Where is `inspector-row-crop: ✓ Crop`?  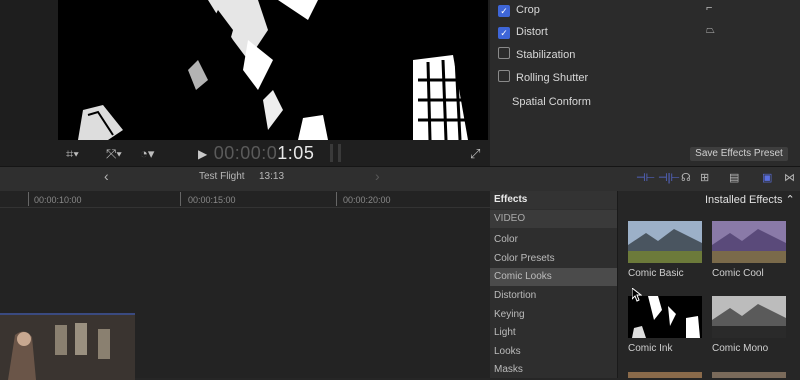
inspector-row-crop: ✓ Crop is located at coordinates (519, 10).